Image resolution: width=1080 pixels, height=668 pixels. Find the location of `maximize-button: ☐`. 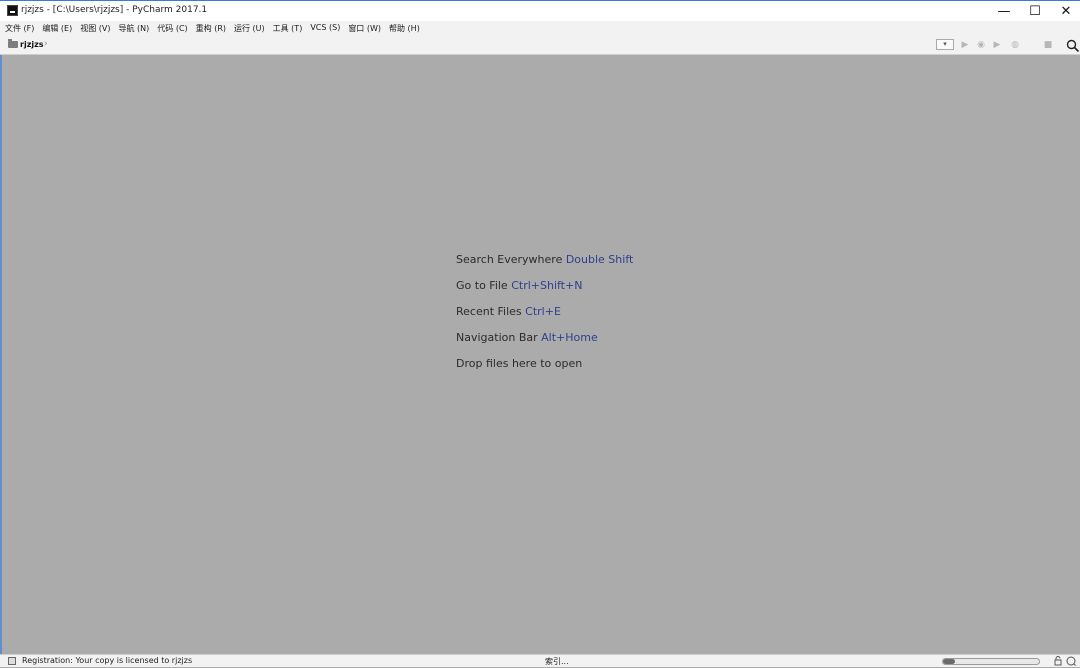

maximize-button: ☐ is located at coordinates (1035, 11).